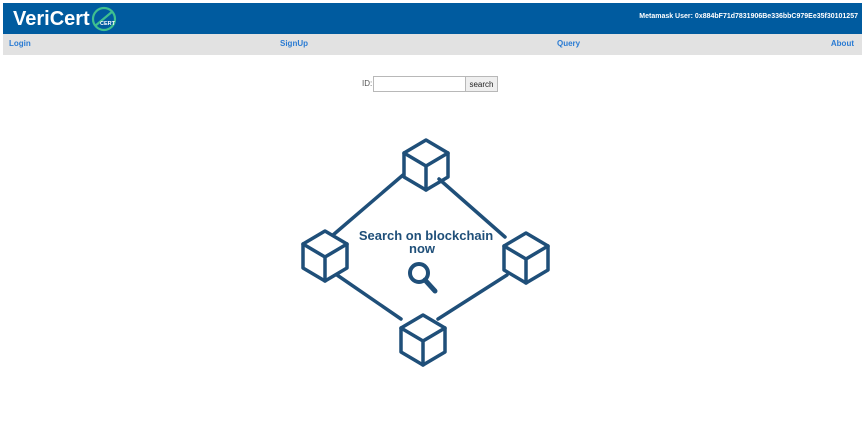 Image resolution: width=867 pixels, height=422 pixels. I want to click on metamask-label: Metamask User:, so click(666, 16).